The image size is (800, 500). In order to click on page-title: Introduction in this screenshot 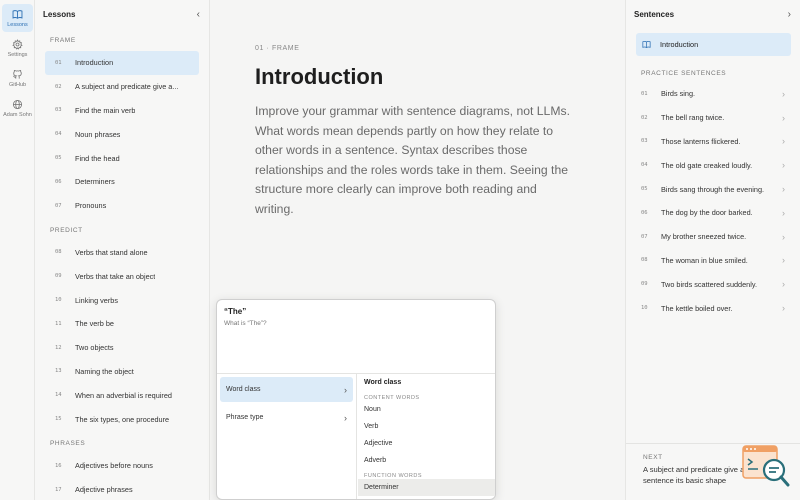, I will do `click(319, 76)`.